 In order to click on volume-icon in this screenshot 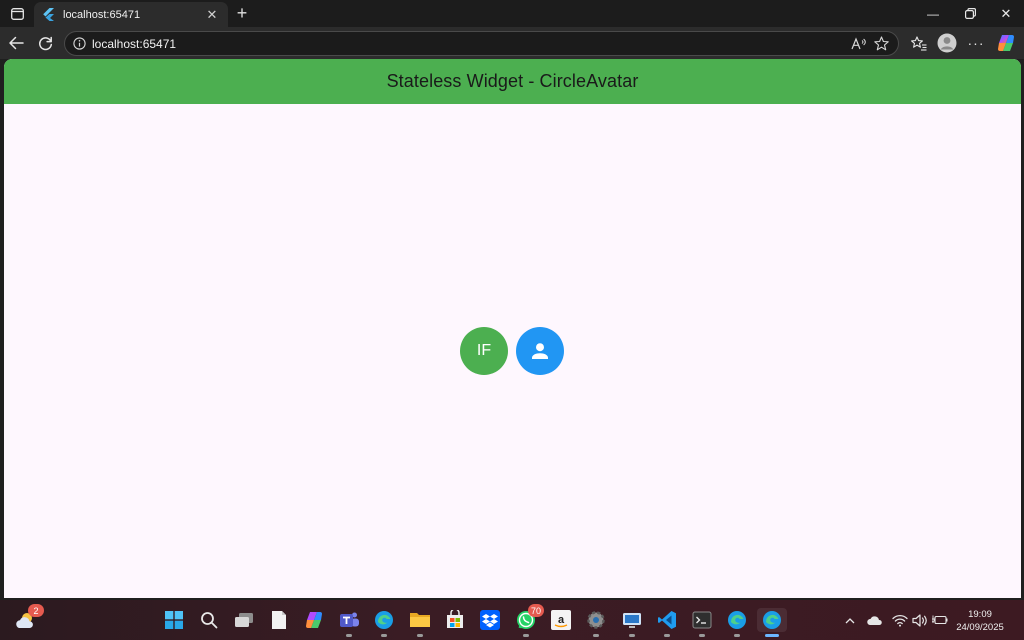, I will do `click(920, 620)`.